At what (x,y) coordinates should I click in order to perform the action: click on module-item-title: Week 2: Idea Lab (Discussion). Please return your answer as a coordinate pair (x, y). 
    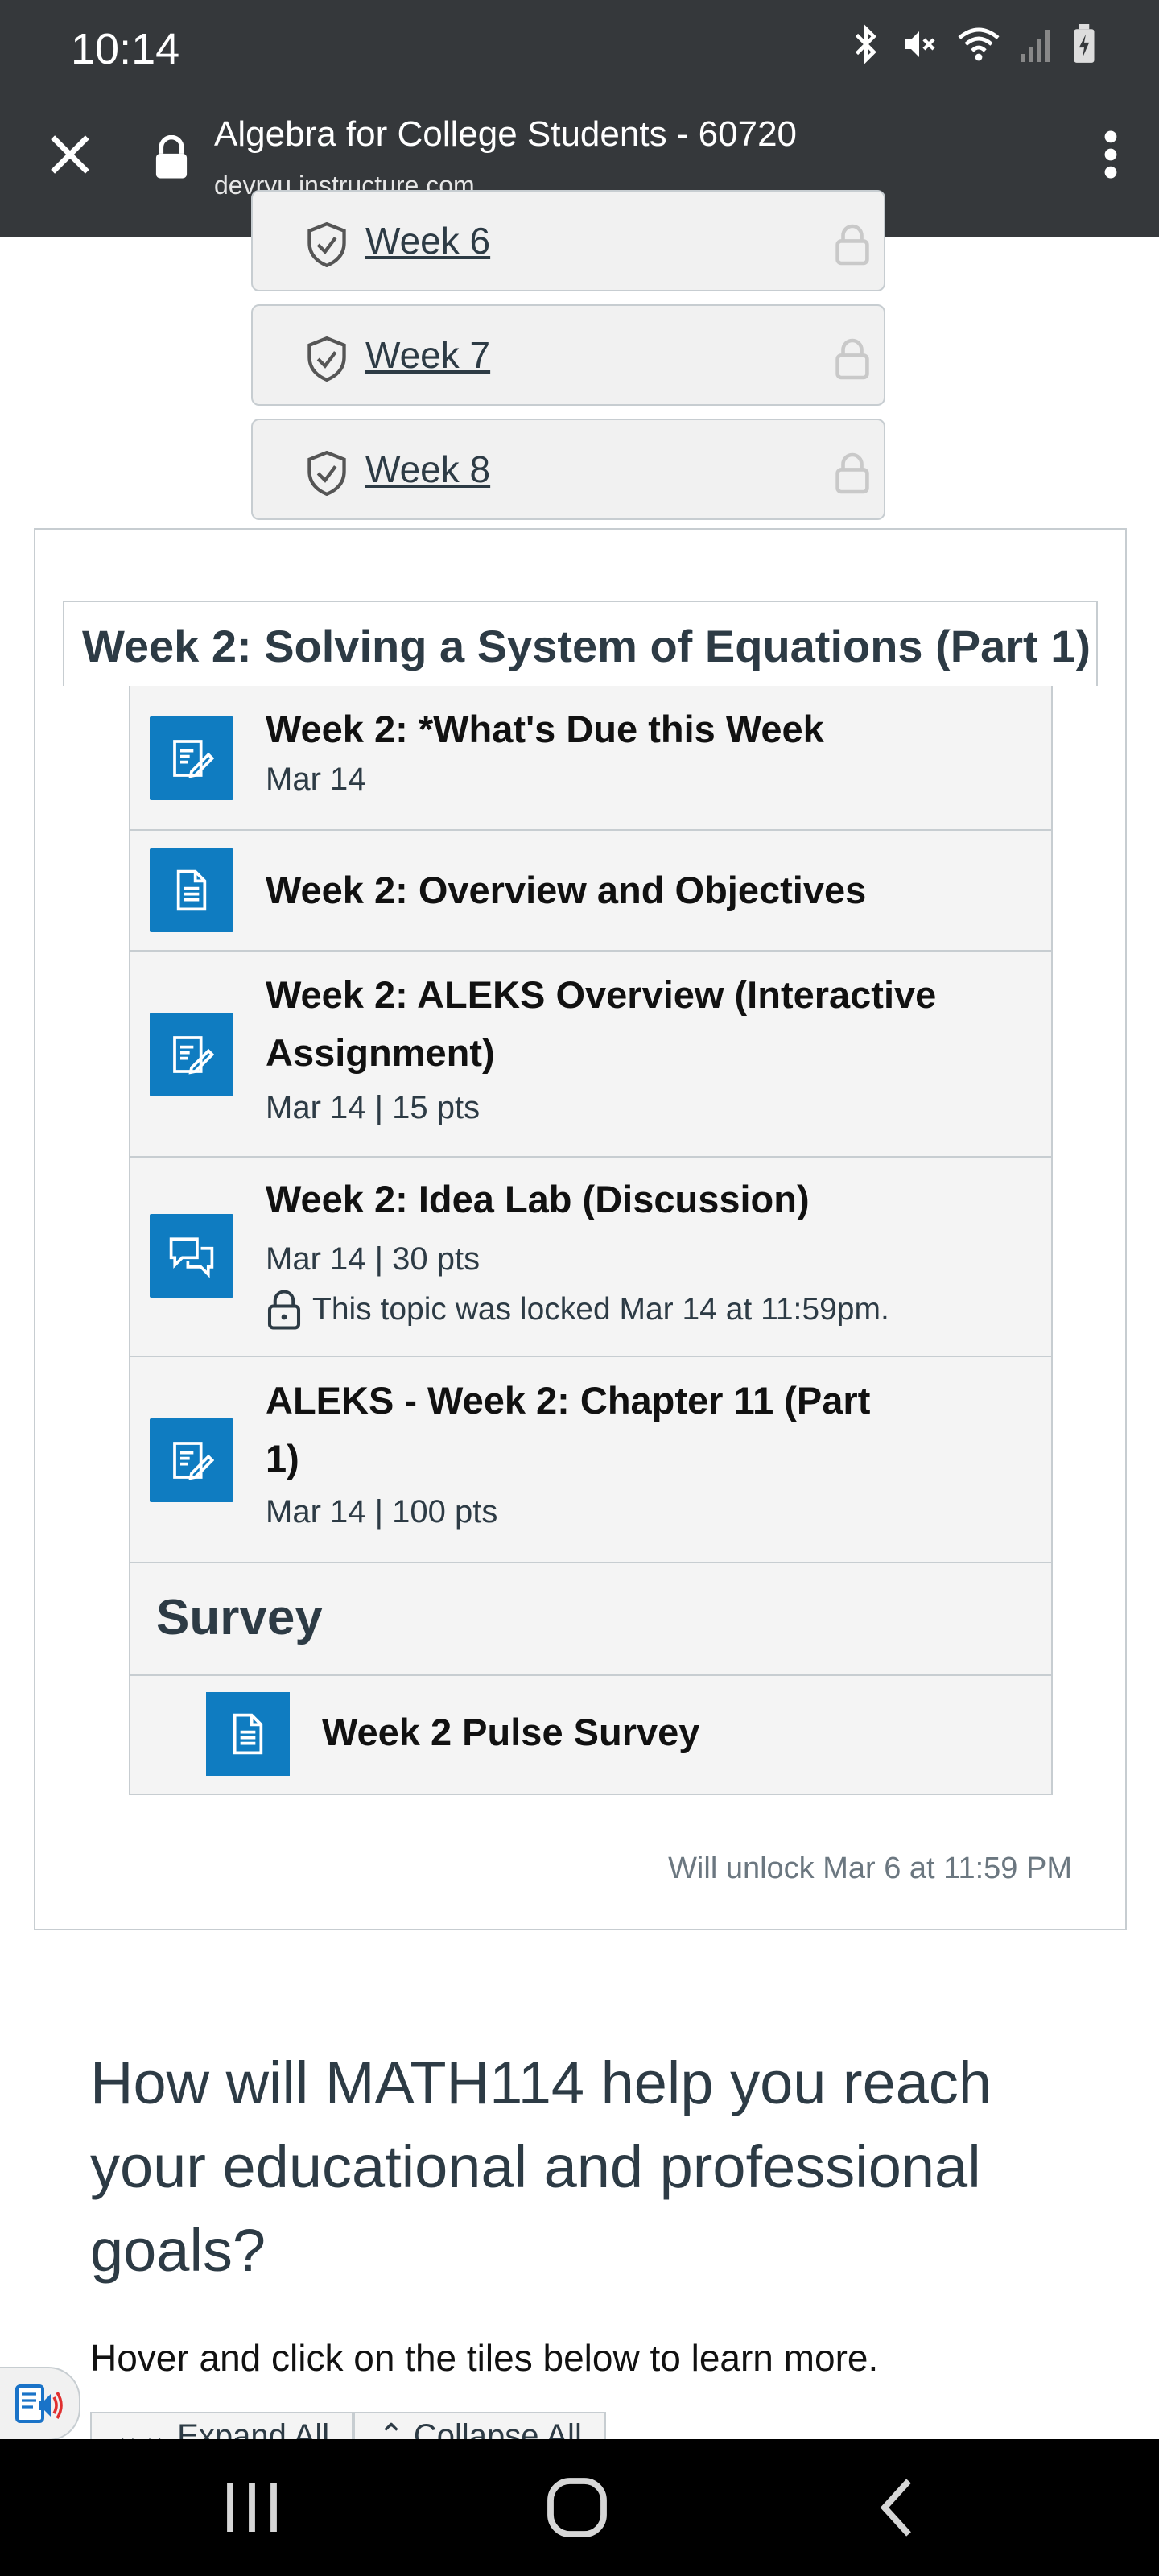
    Looking at the image, I should click on (538, 1199).